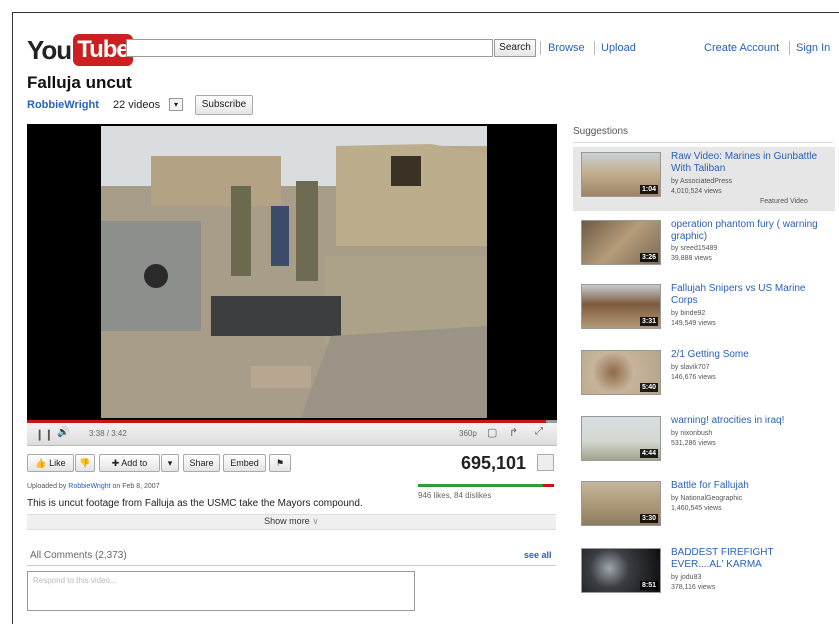  Describe the element at coordinates (690, 367) in the screenshot. I see `suggestion-author: by slavik707` at that location.